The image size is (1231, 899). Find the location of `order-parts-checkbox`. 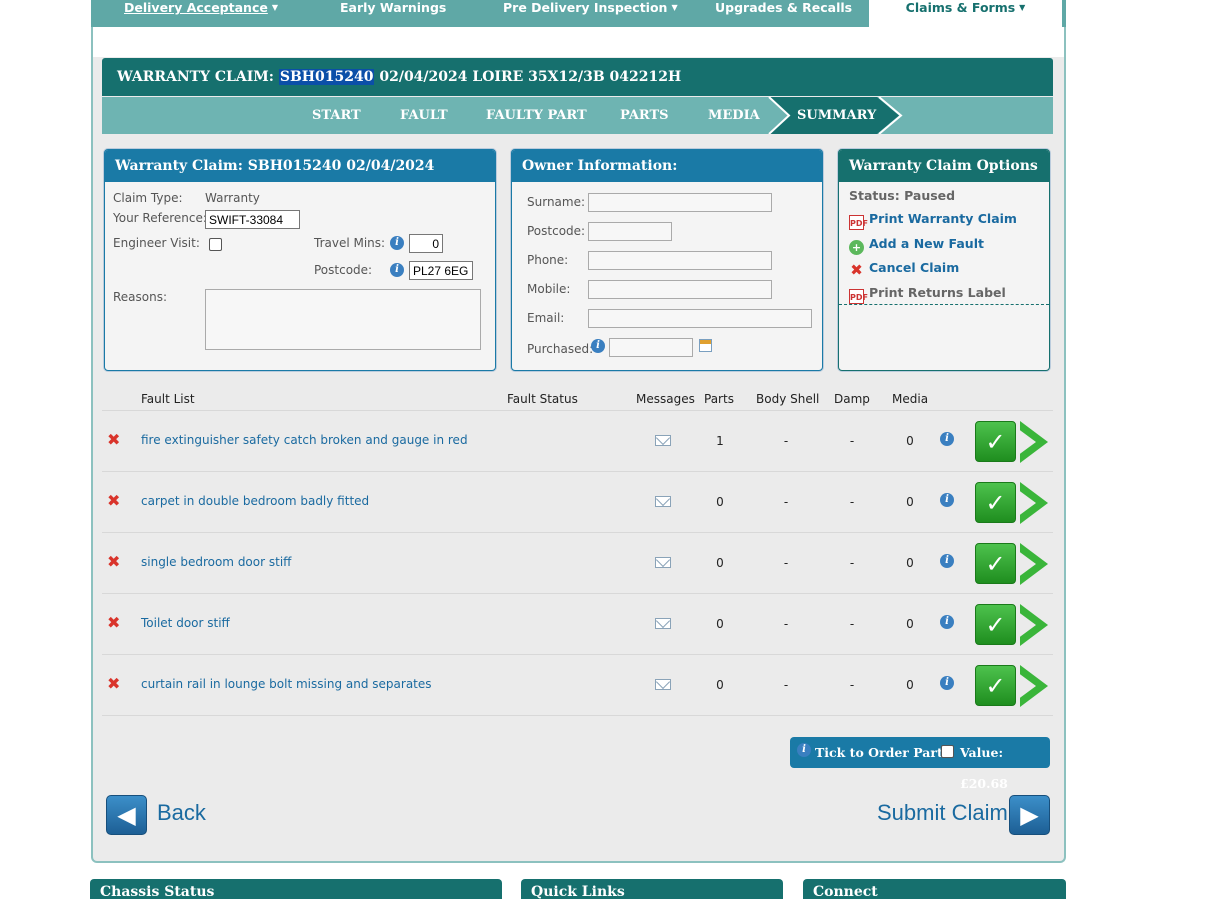

order-parts-checkbox is located at coordinates (947, 751).